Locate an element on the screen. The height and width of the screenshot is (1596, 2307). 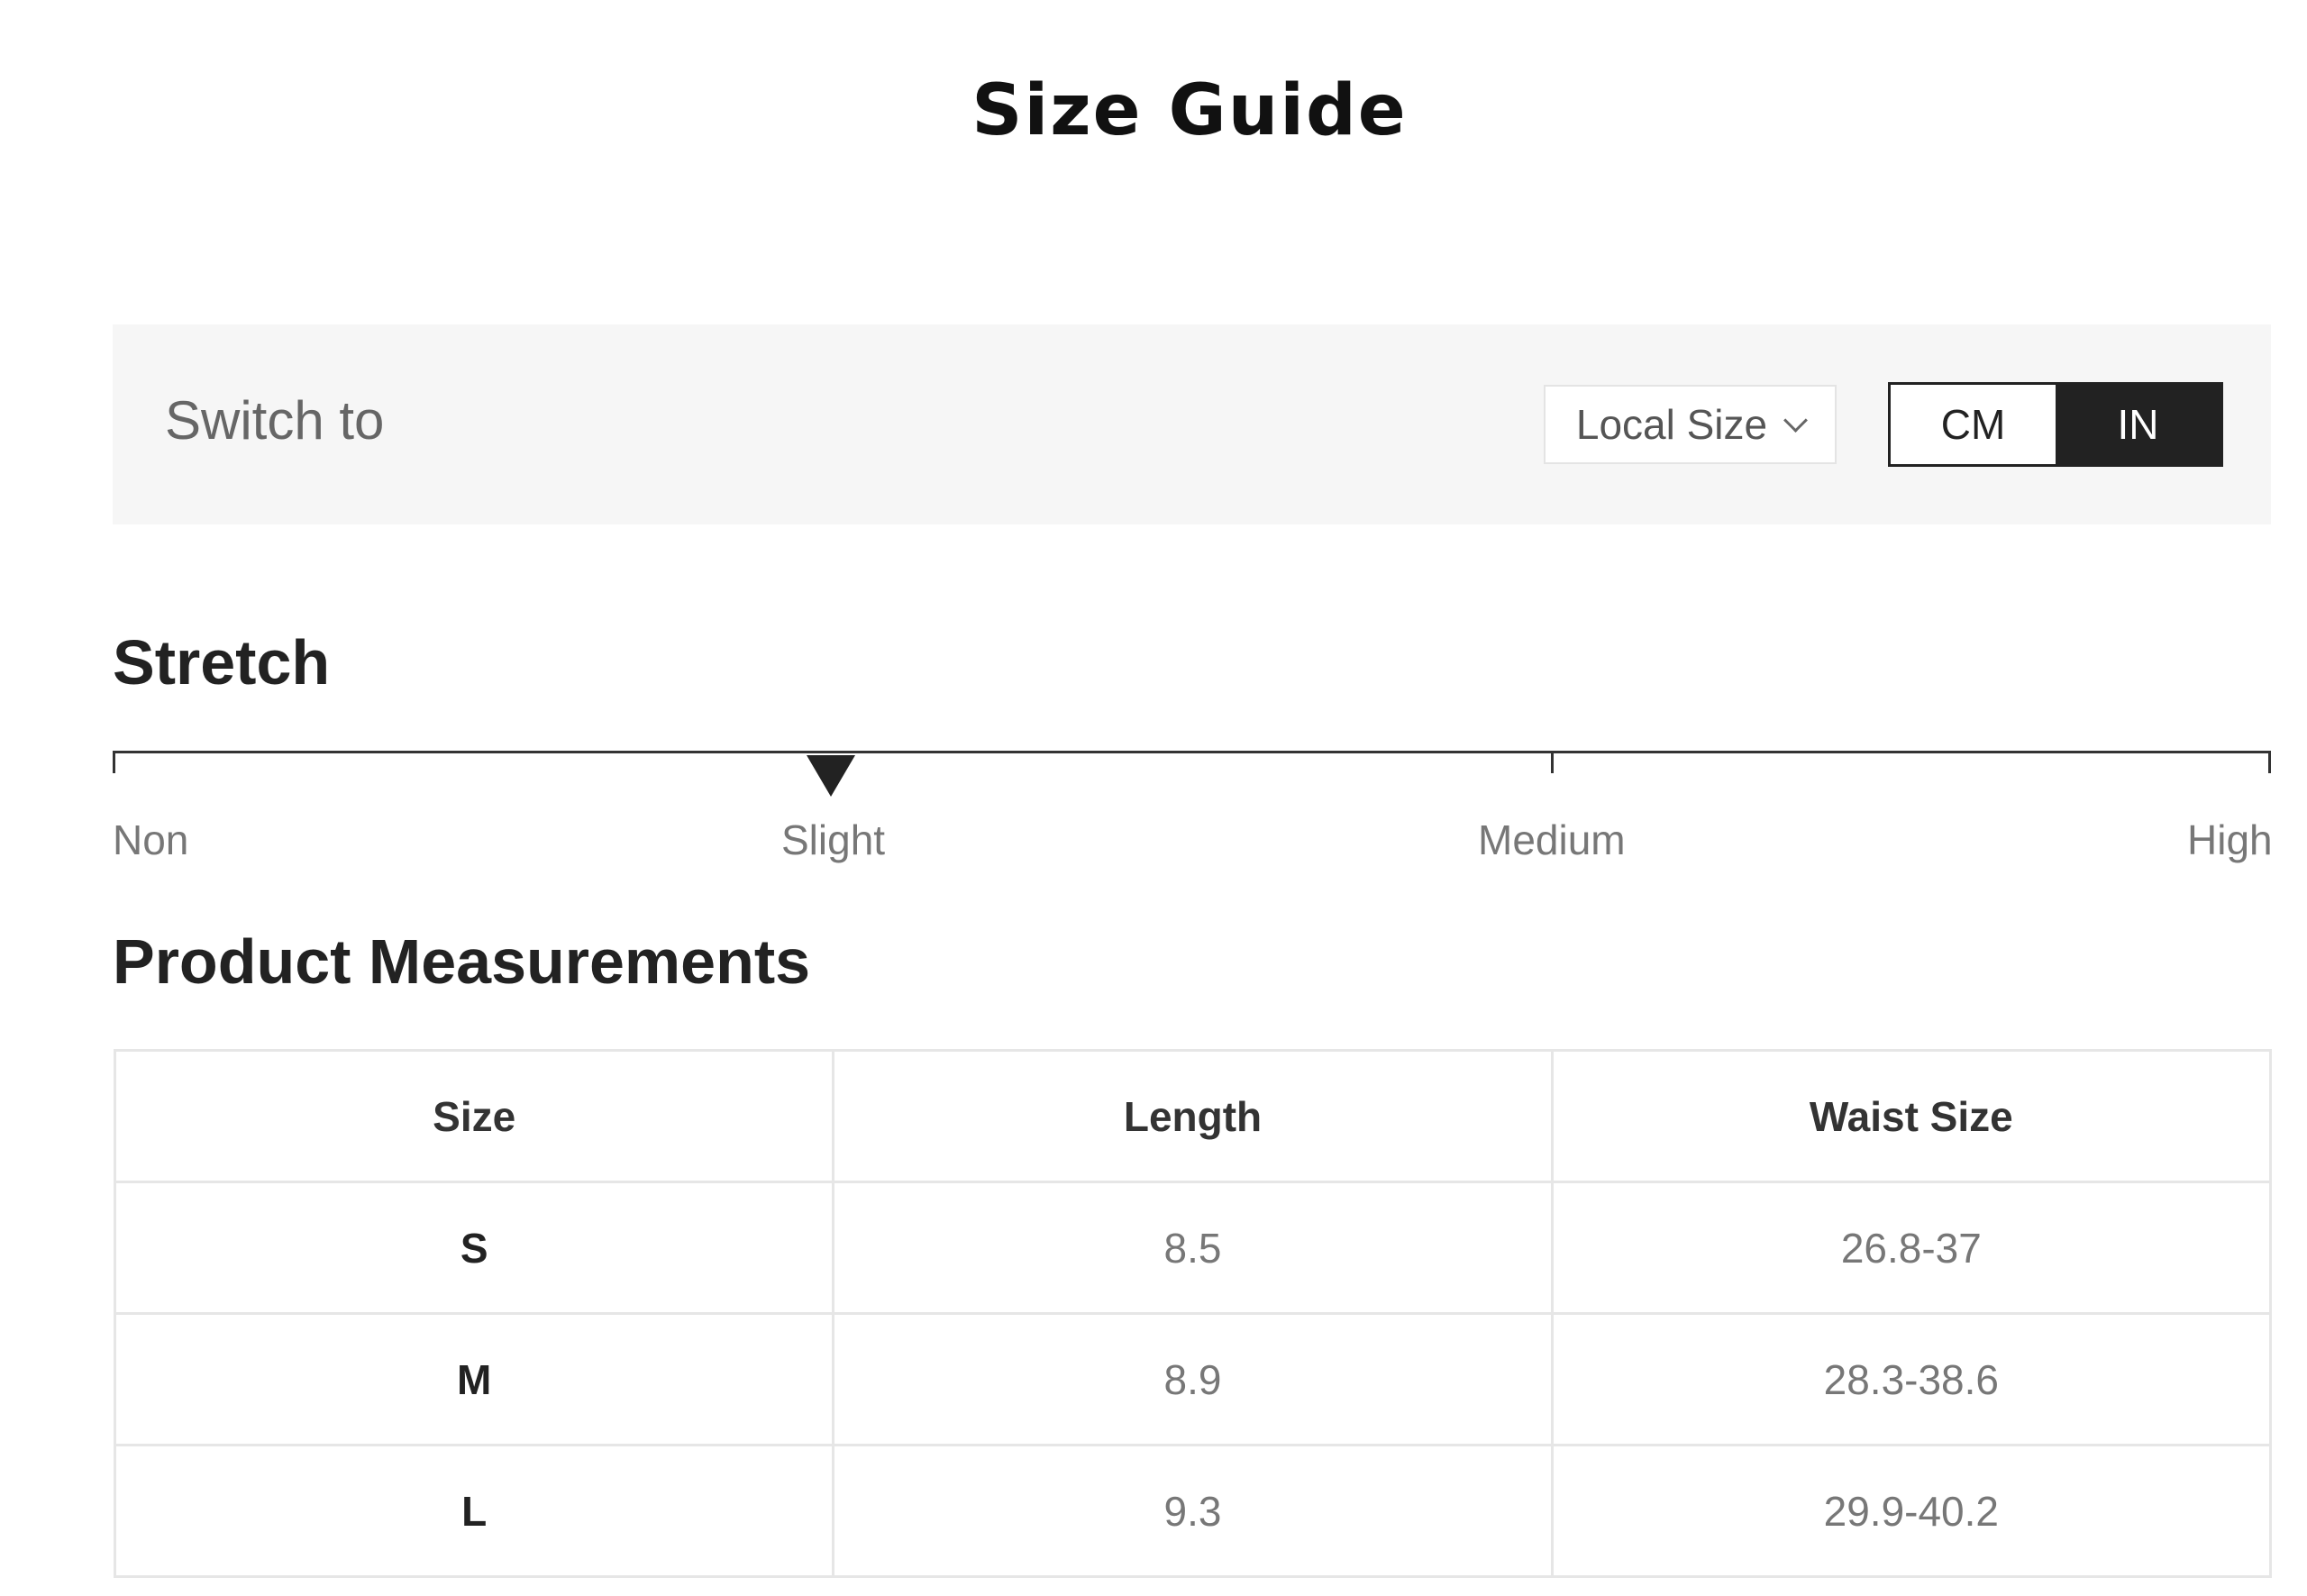
triangle-down-icon is located at coordinates (831, 776).